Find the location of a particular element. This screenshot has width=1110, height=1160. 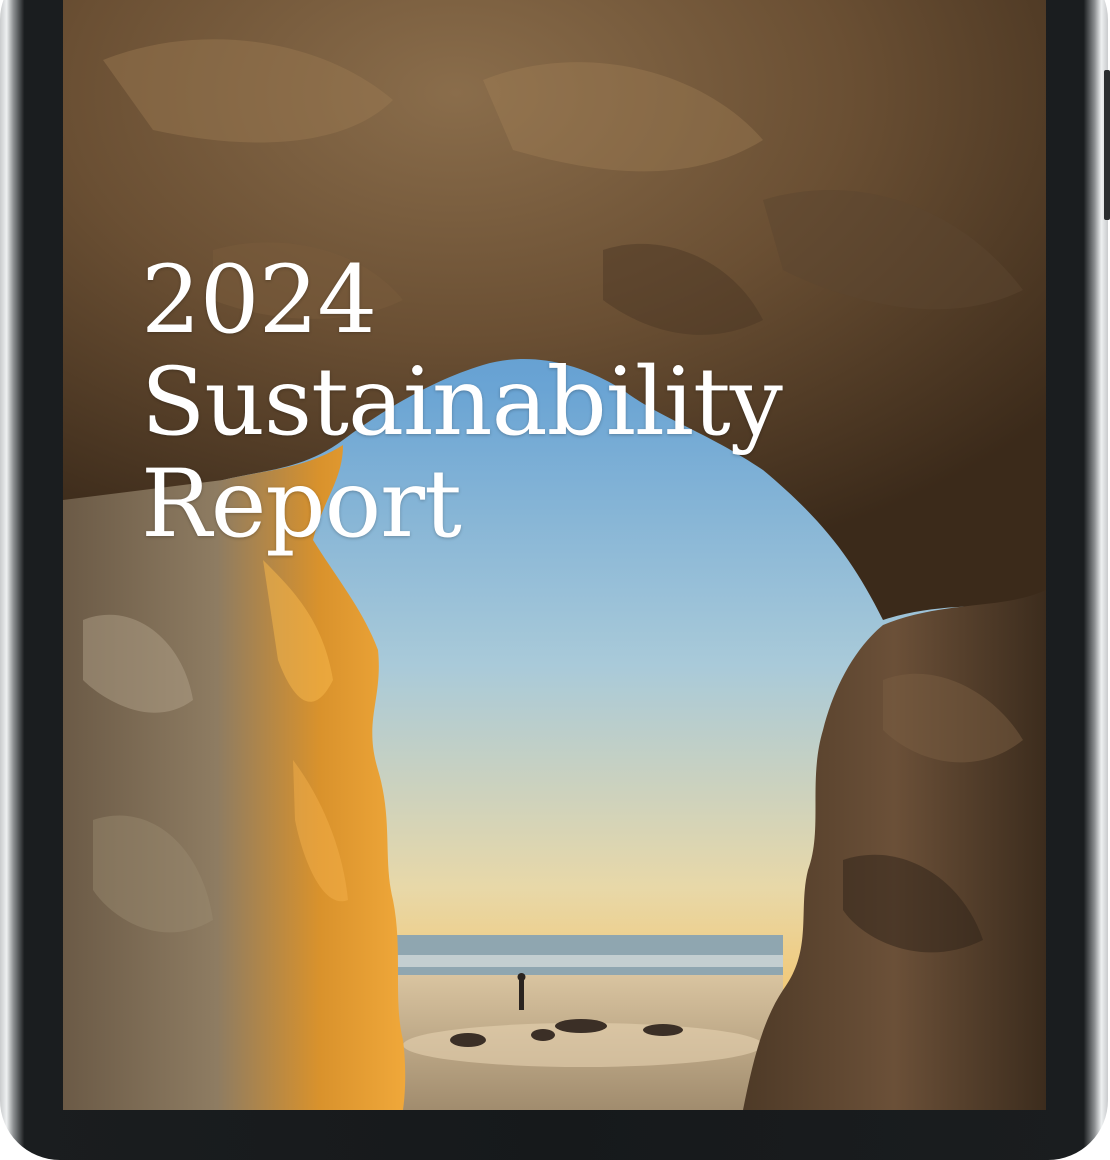

cover-title-line2: Report is located at coordinates (301, 504).